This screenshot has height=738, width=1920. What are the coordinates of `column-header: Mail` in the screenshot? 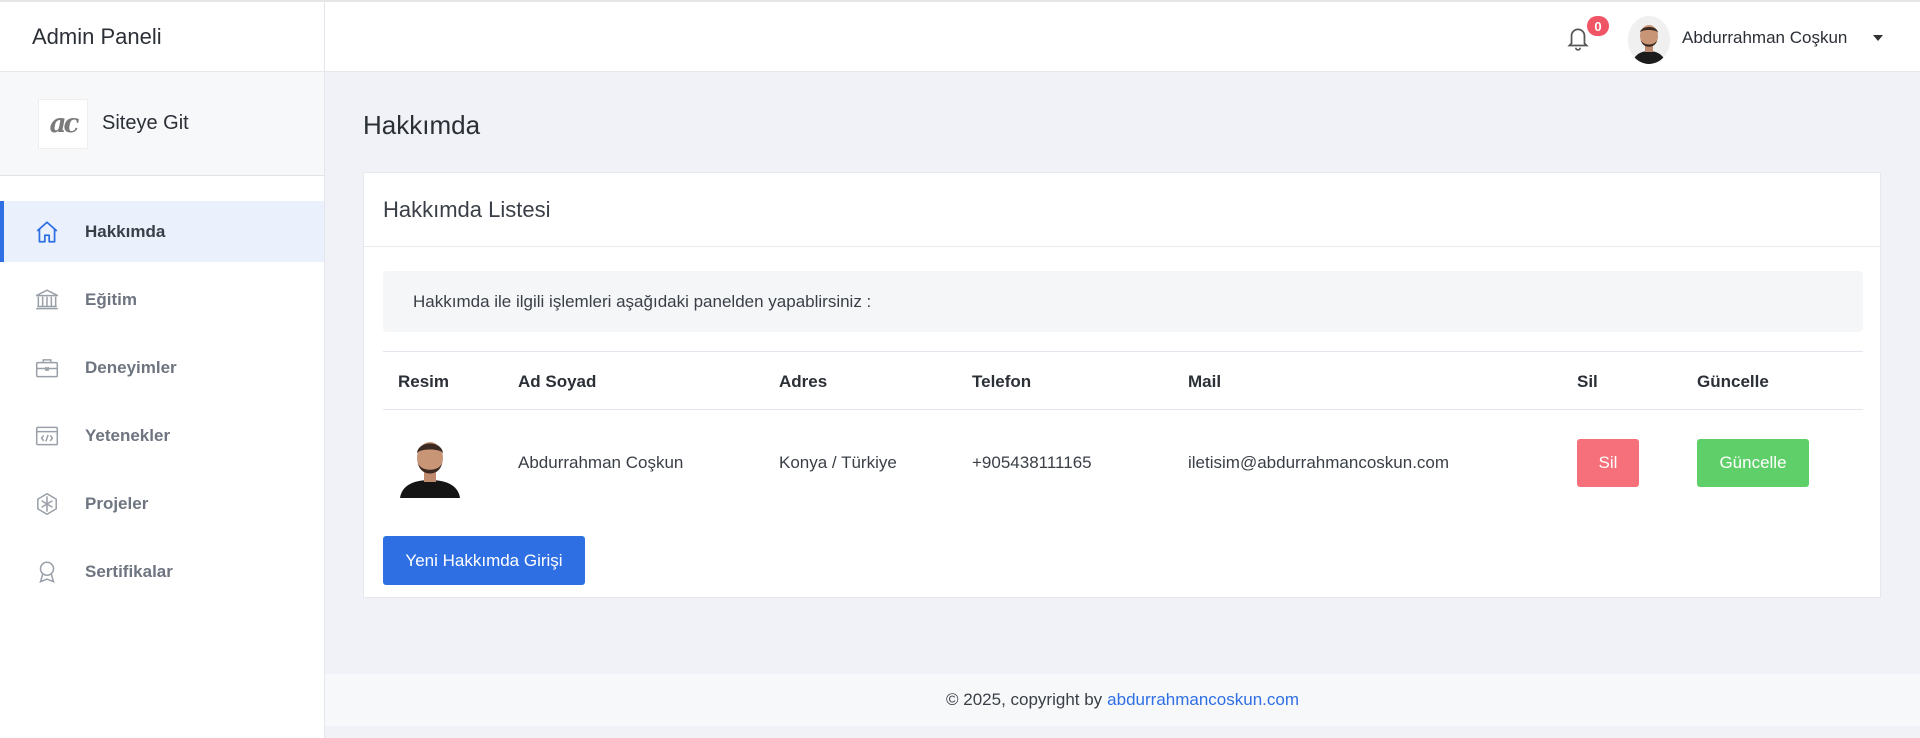 It's located at (1205, 381).